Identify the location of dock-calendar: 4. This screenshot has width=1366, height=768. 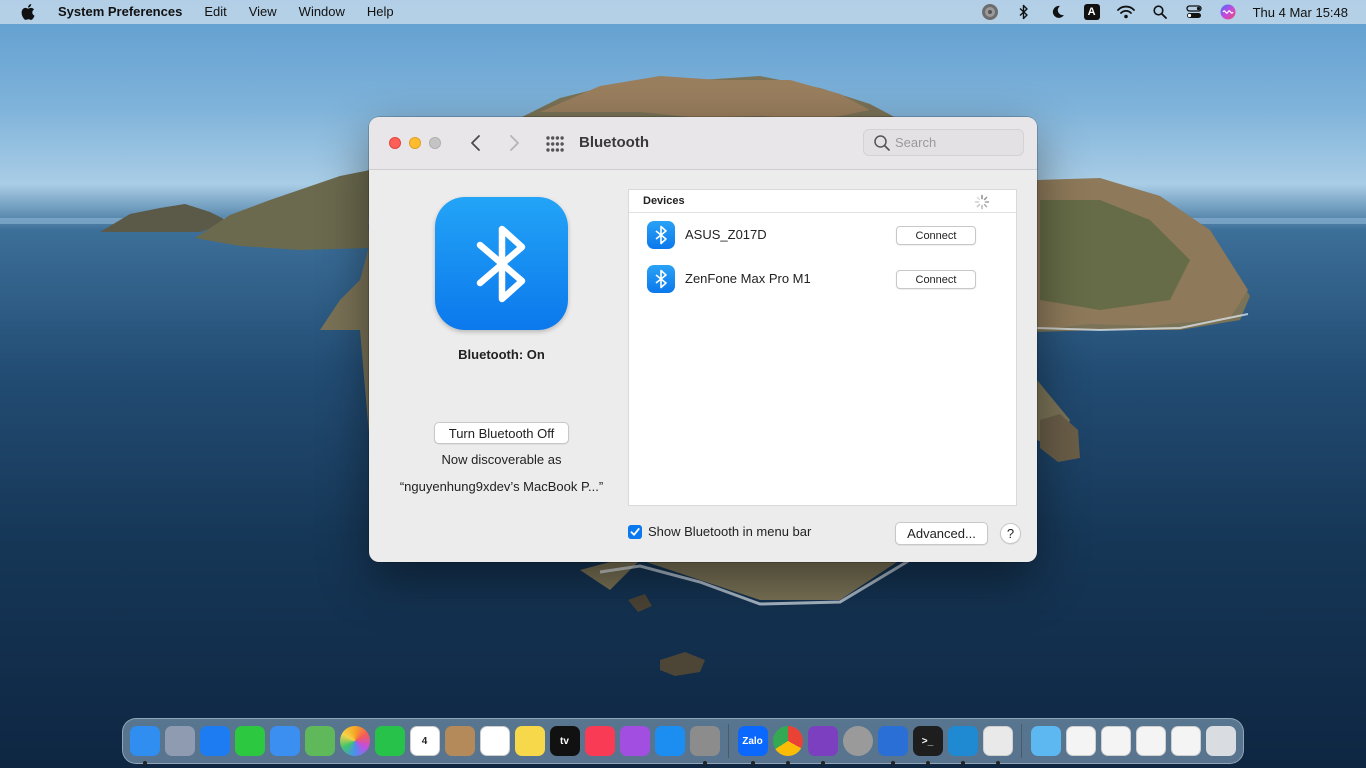
(424, 741).